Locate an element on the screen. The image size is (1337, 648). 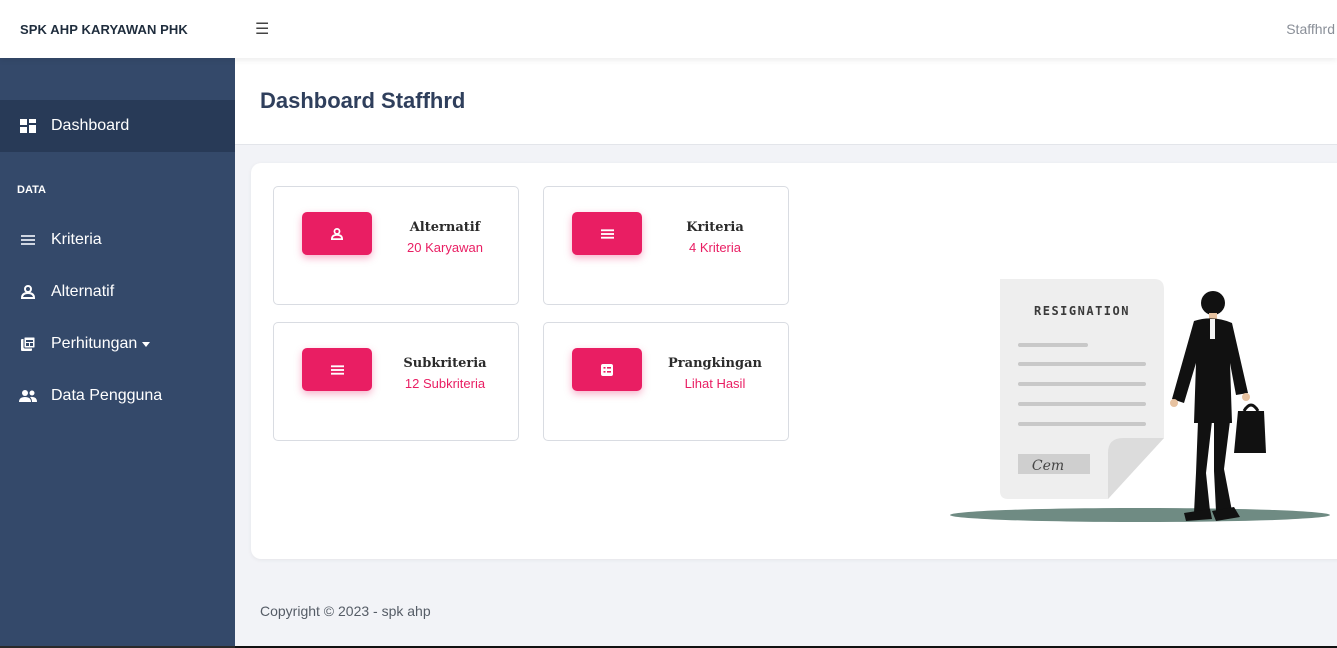
sidebar-item-label: Kriteria is located at coordinates (76, 239).